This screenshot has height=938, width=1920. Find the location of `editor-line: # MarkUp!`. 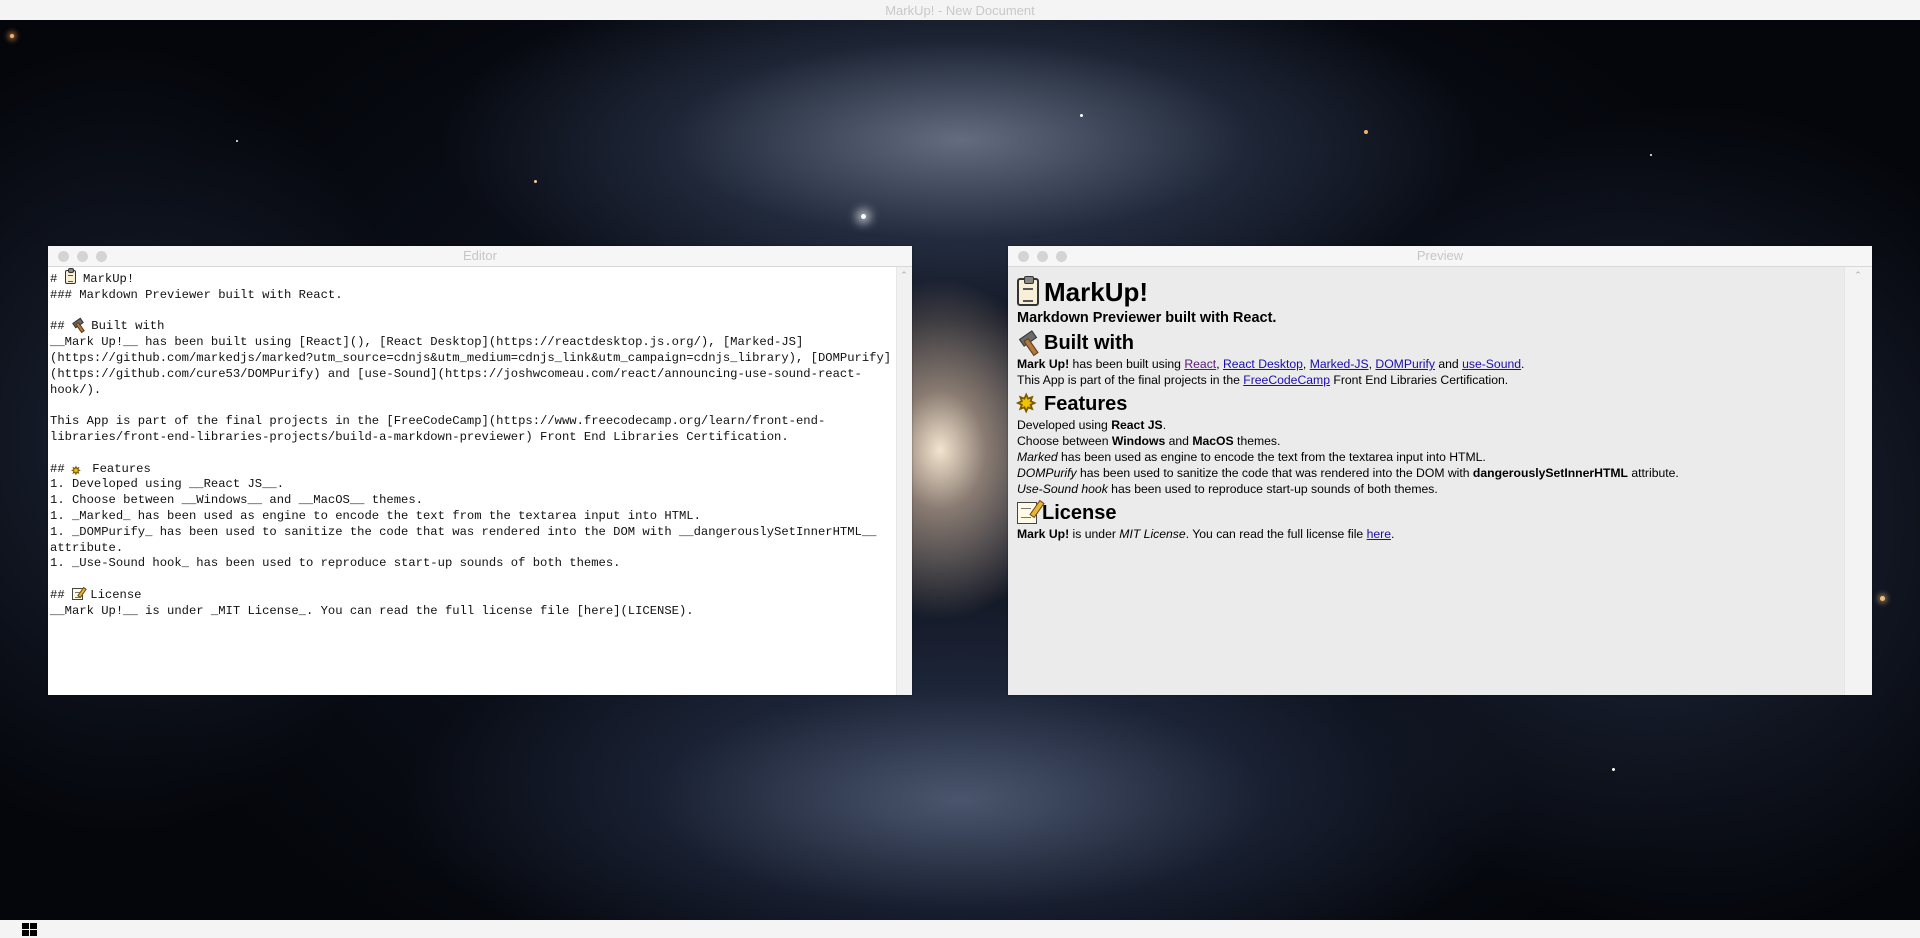

editor-line: # MarkUp! is located at coordinates (471, 278).